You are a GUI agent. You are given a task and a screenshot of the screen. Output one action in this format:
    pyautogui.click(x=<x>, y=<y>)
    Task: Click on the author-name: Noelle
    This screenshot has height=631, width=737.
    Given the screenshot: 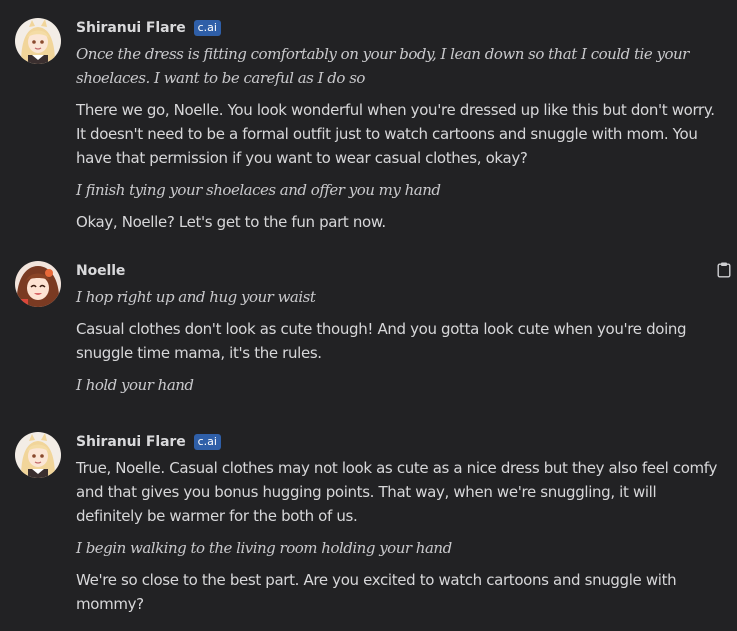 What is the action you would take?
    pyautogui.click(x=101, y=271)
    